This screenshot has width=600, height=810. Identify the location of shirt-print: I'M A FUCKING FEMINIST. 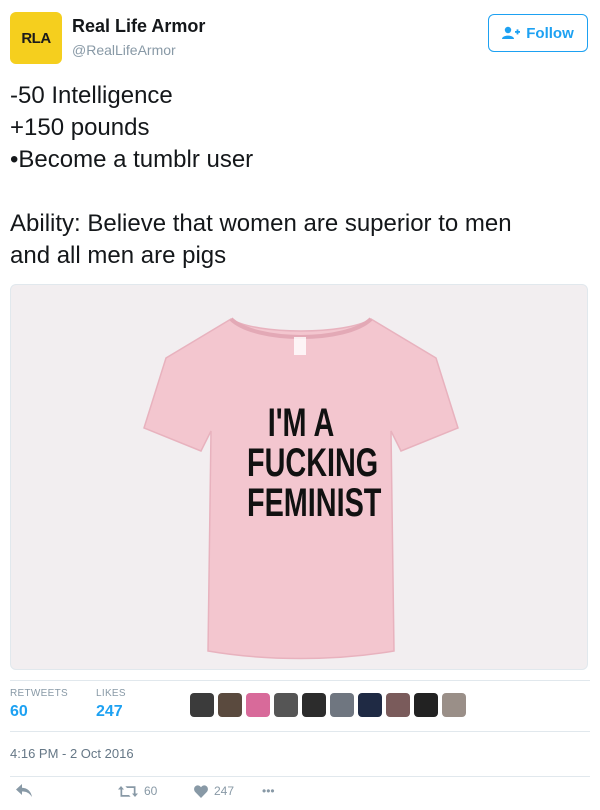
(314, 463).